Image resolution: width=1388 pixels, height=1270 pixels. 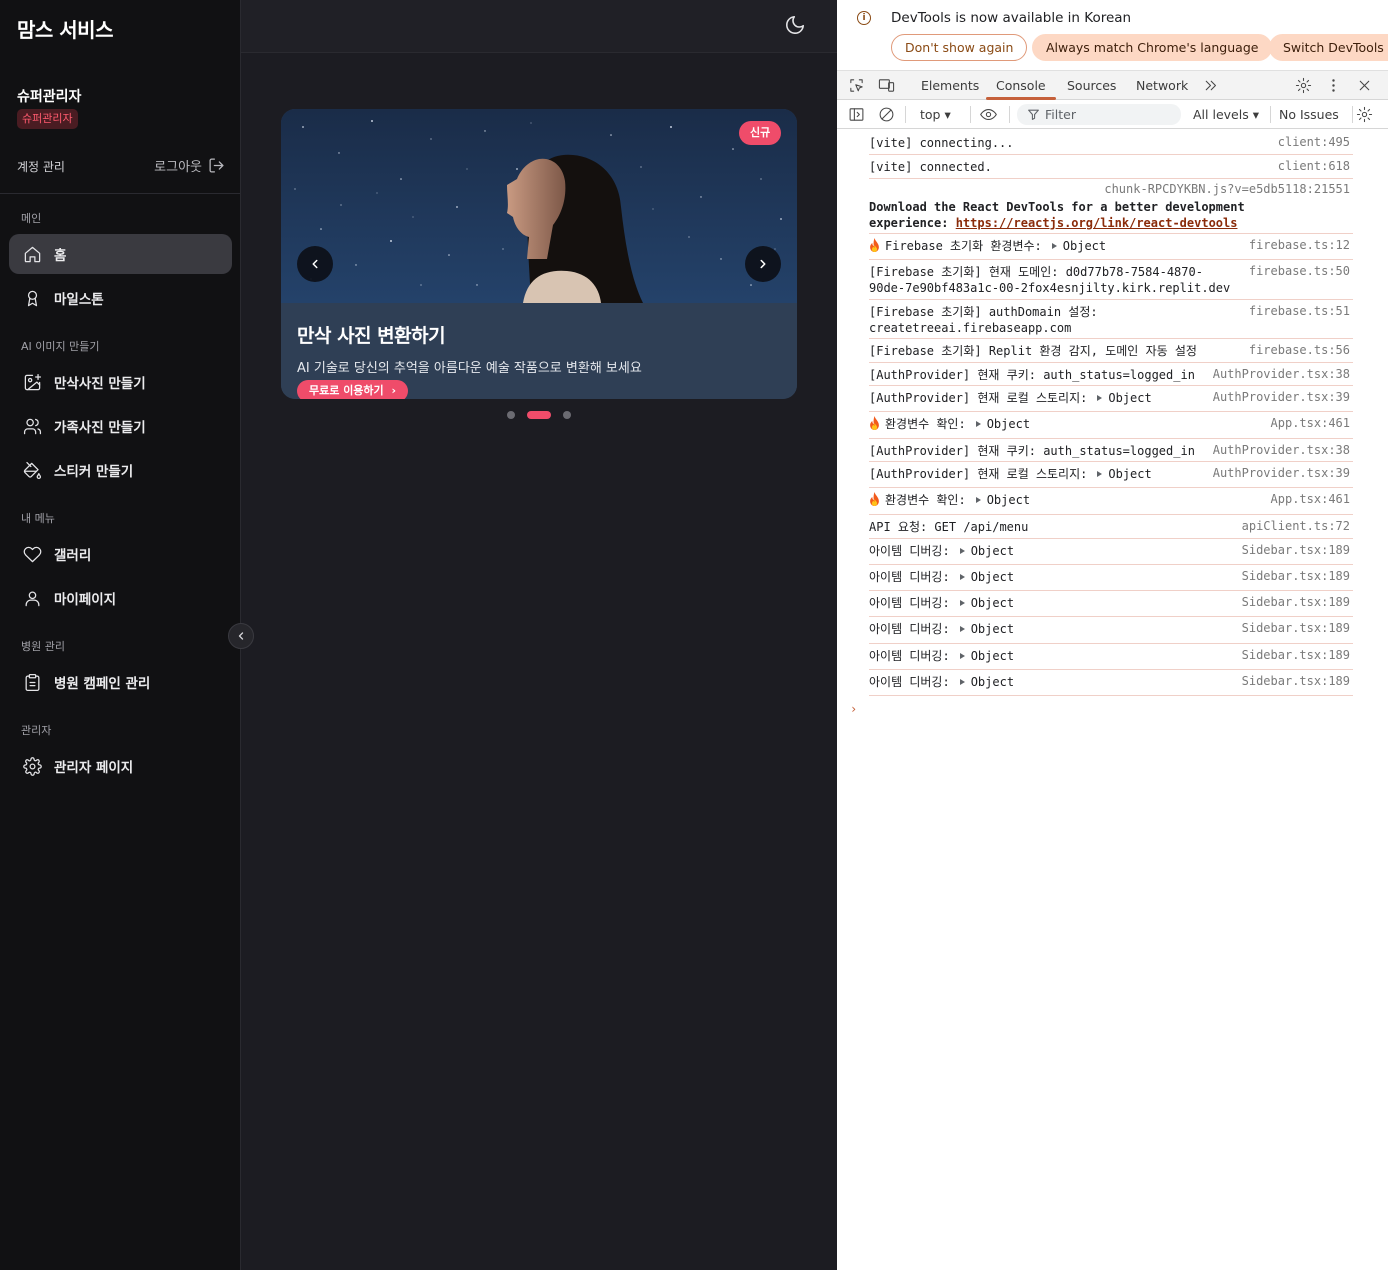 What do you see at coordinates (1364, 114) in the screenshot?
I see `console-settings-icon` at bounding box center [1364, 114].